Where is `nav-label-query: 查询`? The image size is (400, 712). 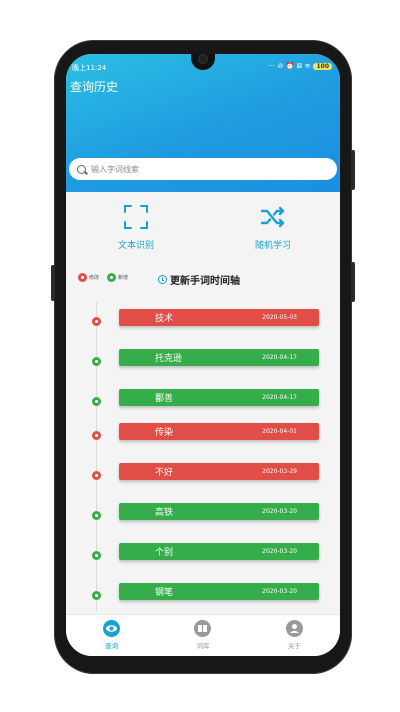
nav-label-query: 查询 is located at coordinates (112, 646).